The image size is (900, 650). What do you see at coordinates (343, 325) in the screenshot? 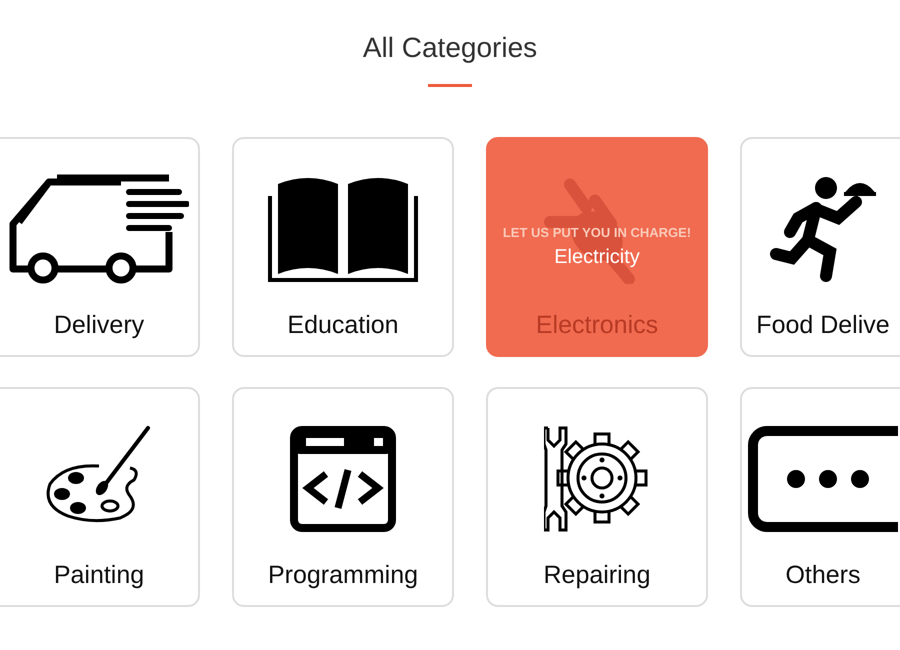
I see `category-label: Education` at bounding box center [343, 325].